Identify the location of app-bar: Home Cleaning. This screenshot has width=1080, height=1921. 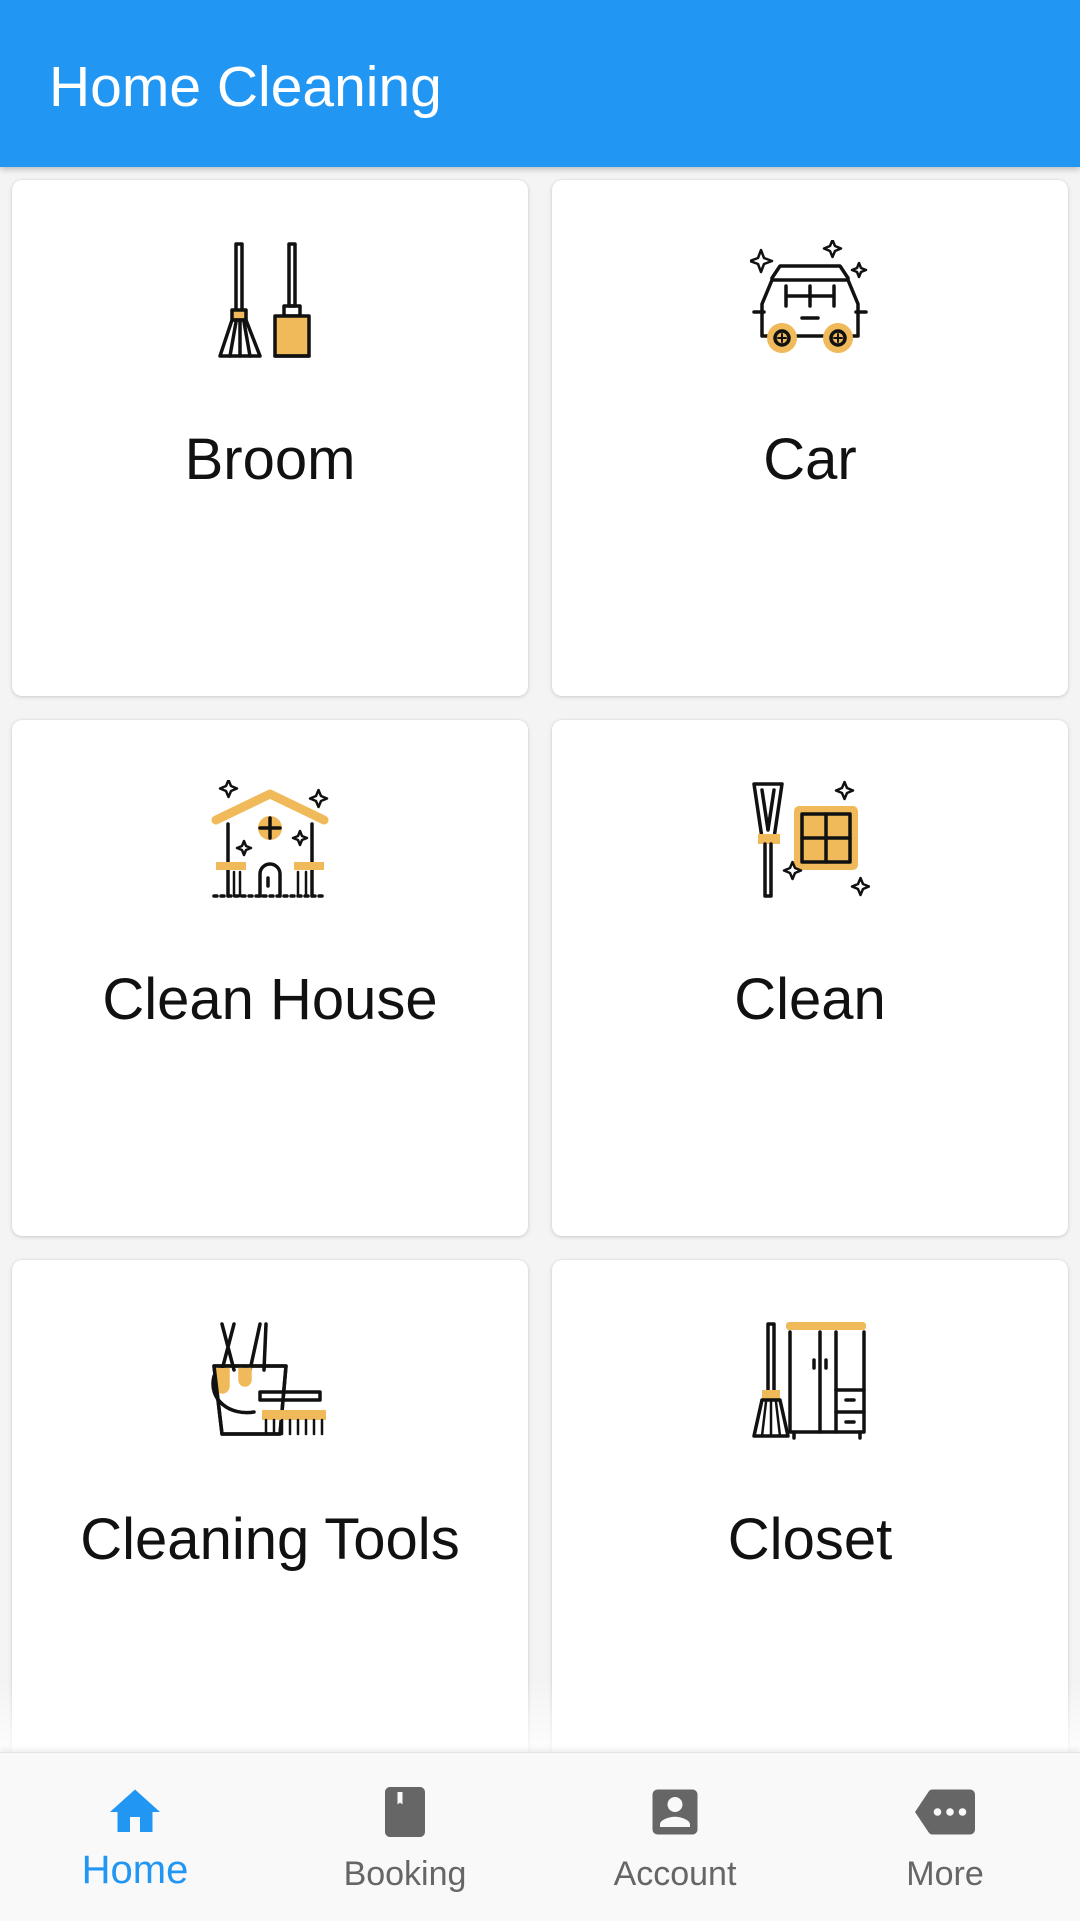
(540, 83).